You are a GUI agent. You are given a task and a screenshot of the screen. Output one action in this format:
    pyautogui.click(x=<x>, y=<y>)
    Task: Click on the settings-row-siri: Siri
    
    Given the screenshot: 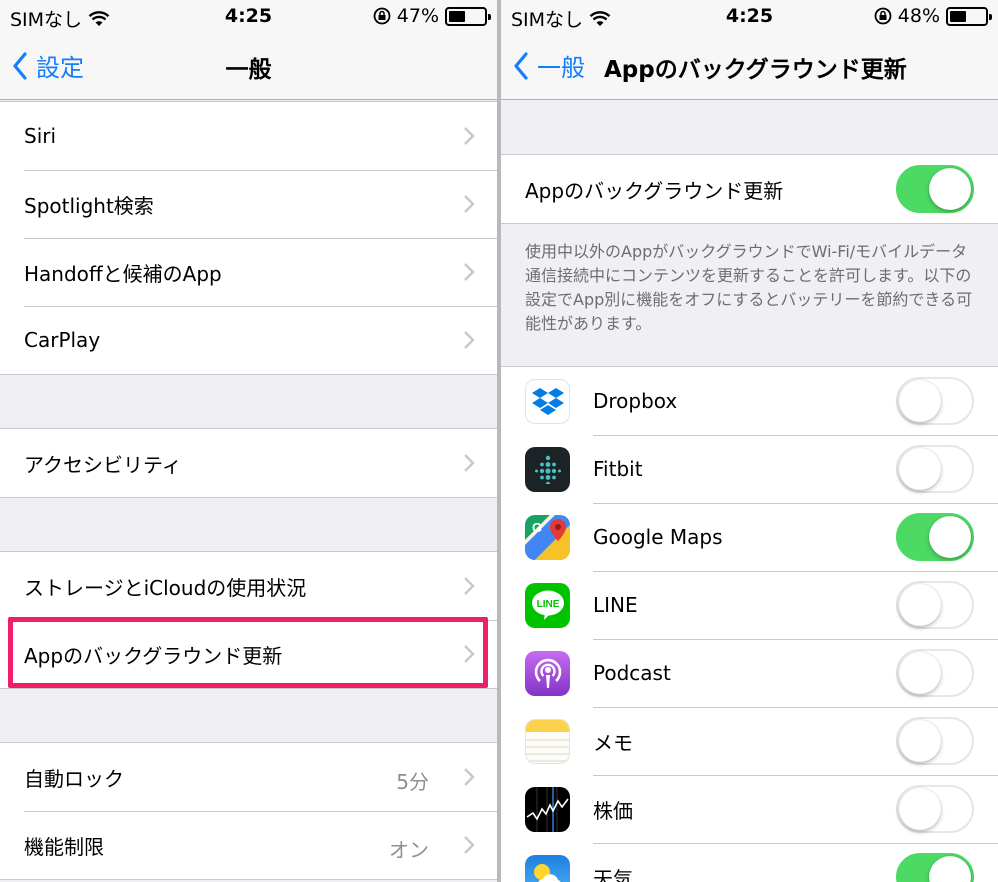 What is the action you would take?
    pyautogui.click(x=248, y=136)
    